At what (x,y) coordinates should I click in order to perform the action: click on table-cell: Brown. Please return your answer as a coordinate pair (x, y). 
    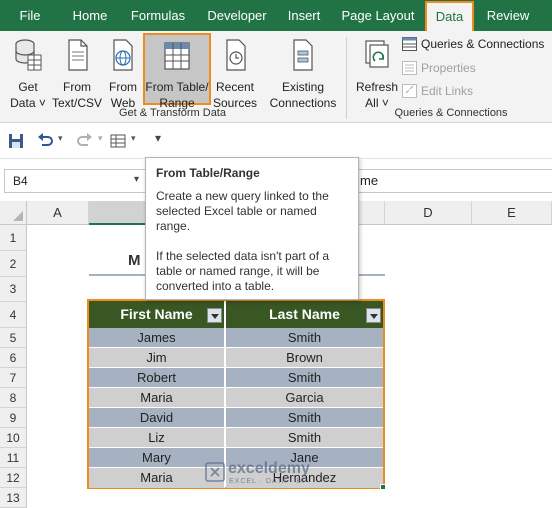
    Looking at the image, I should click on (304, 358).